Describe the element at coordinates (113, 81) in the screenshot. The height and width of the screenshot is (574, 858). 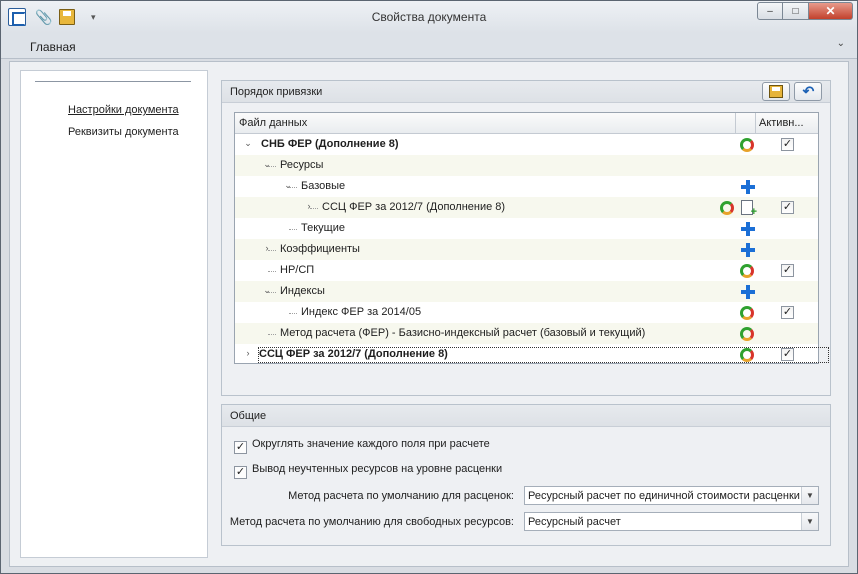
I see `nav-divider` at that location.